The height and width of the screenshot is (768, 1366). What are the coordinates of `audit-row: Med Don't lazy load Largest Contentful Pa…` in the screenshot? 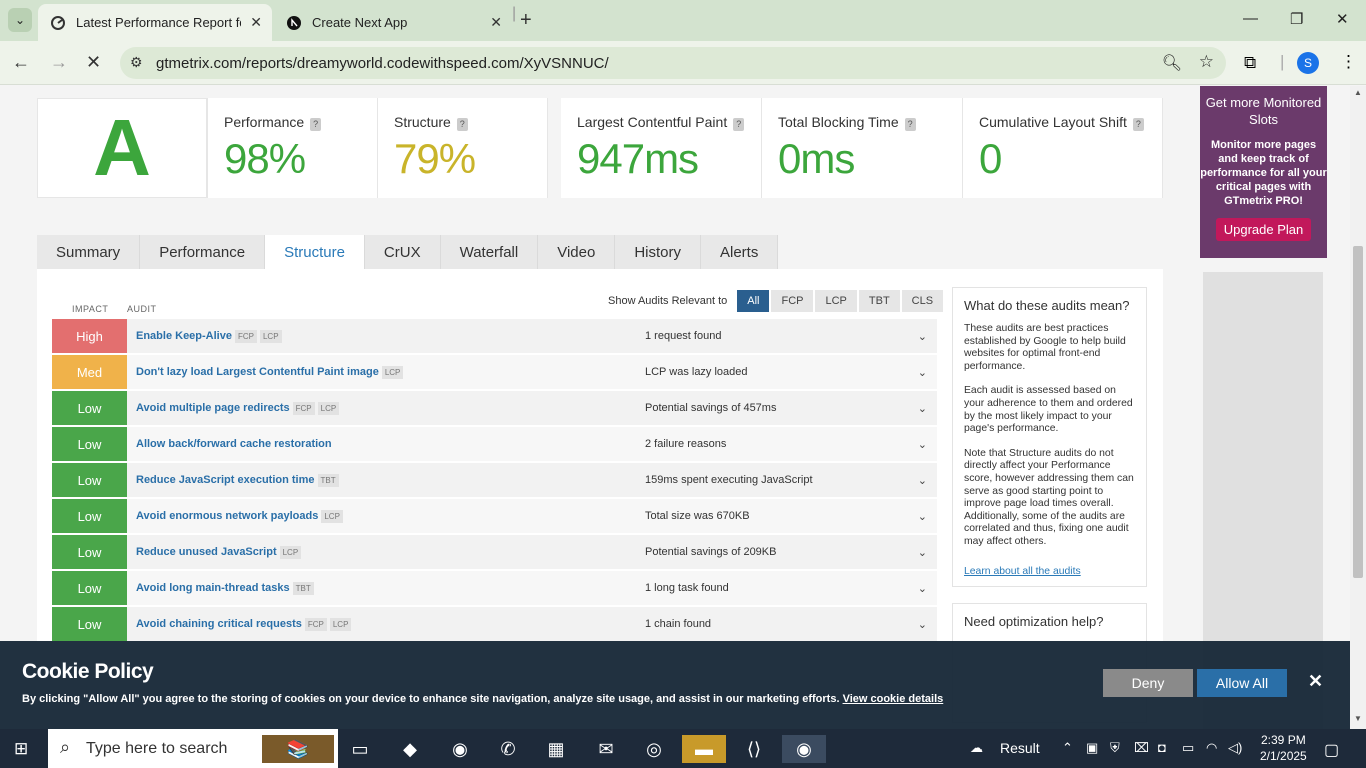 It's located at (494, 372).